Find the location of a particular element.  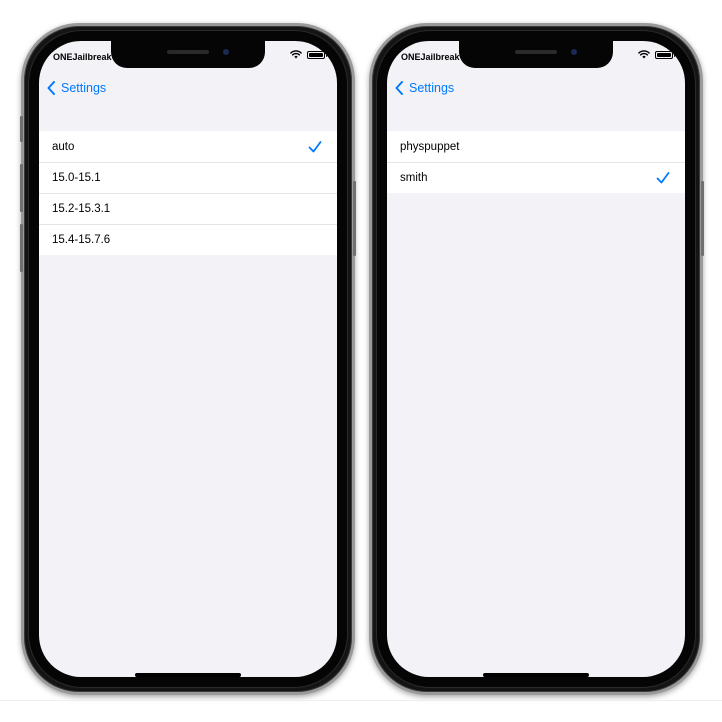

options-list: physpuppet smith is located at coordinates (536, 162).